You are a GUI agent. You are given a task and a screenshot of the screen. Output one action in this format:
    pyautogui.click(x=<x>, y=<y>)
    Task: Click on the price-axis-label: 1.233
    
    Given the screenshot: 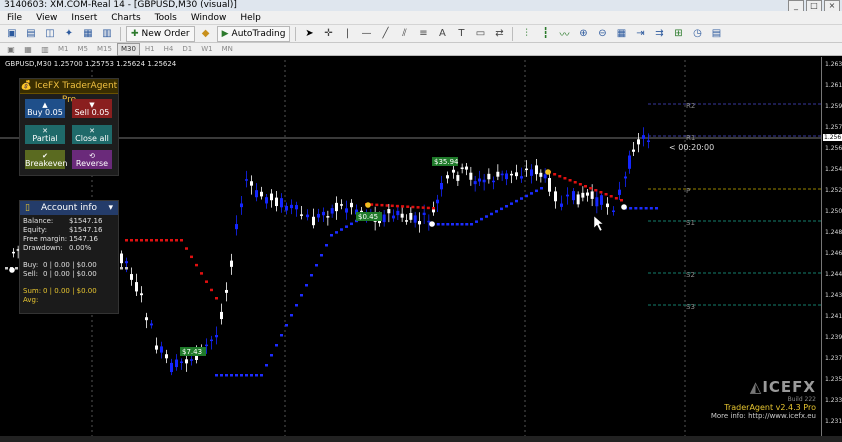 What is the action you would take?
    pyautogui.click(x=833, y=400)
    